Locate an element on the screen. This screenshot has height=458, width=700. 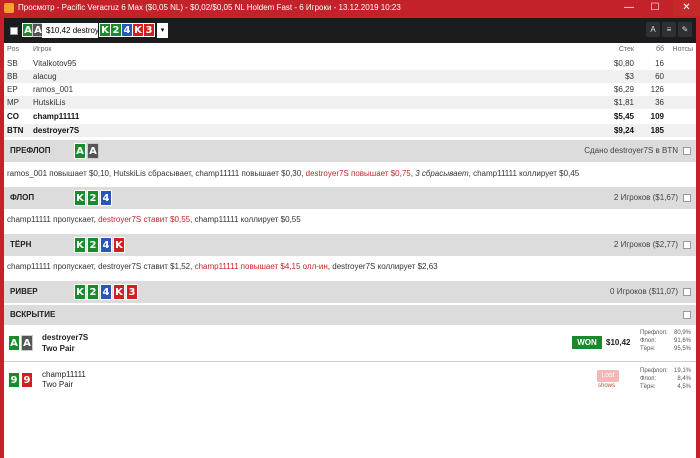
equity-value: 80,9% is located at coordinates (682, 333).